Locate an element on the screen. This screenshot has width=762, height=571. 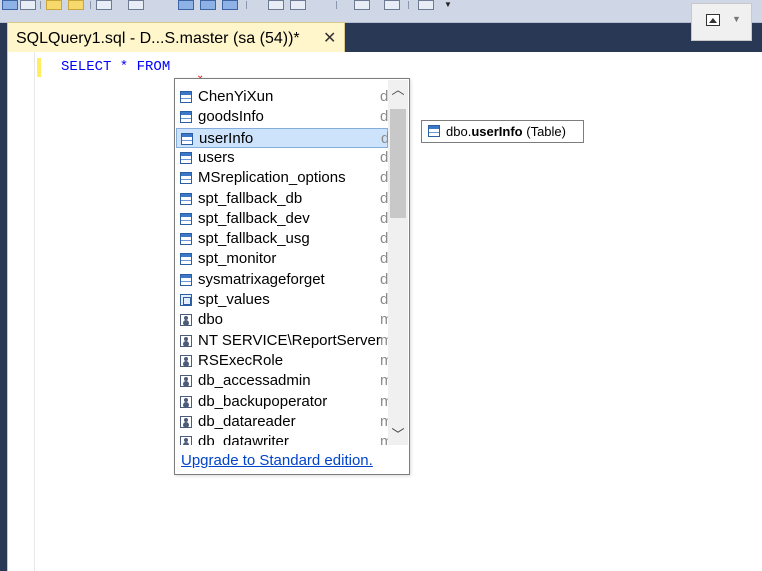
completion-item: db_backupoperator m is located at coordinates (282, 402).